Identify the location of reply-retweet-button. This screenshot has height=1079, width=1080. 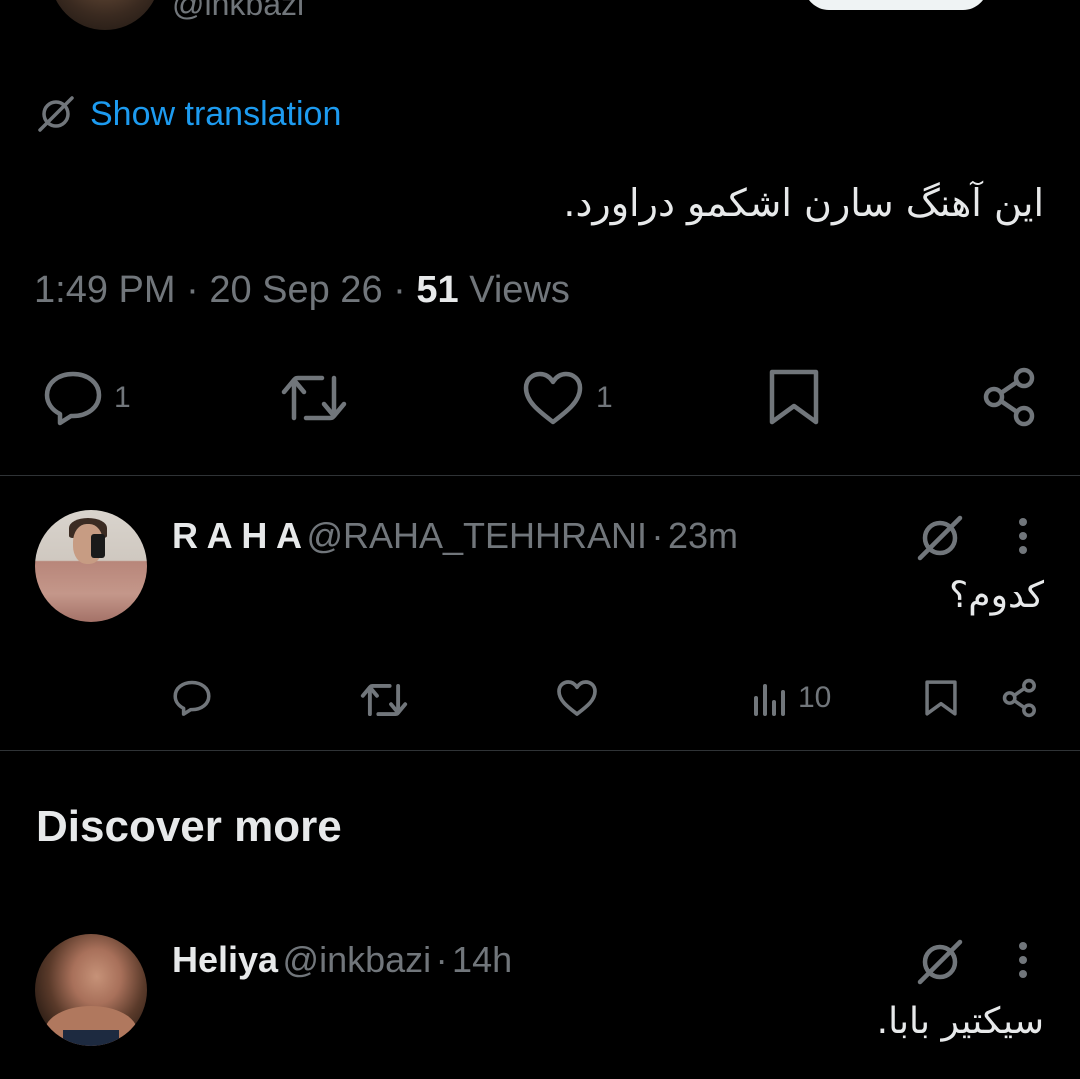
(384, 700).